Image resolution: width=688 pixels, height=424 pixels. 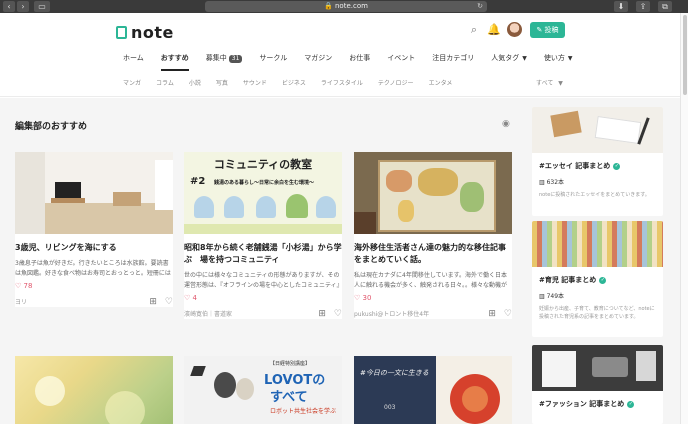 What do you see at coordinates (665, 6) in the screenshot?
I see `tabs-icon: ⧉` at bounding box center [665, 6].